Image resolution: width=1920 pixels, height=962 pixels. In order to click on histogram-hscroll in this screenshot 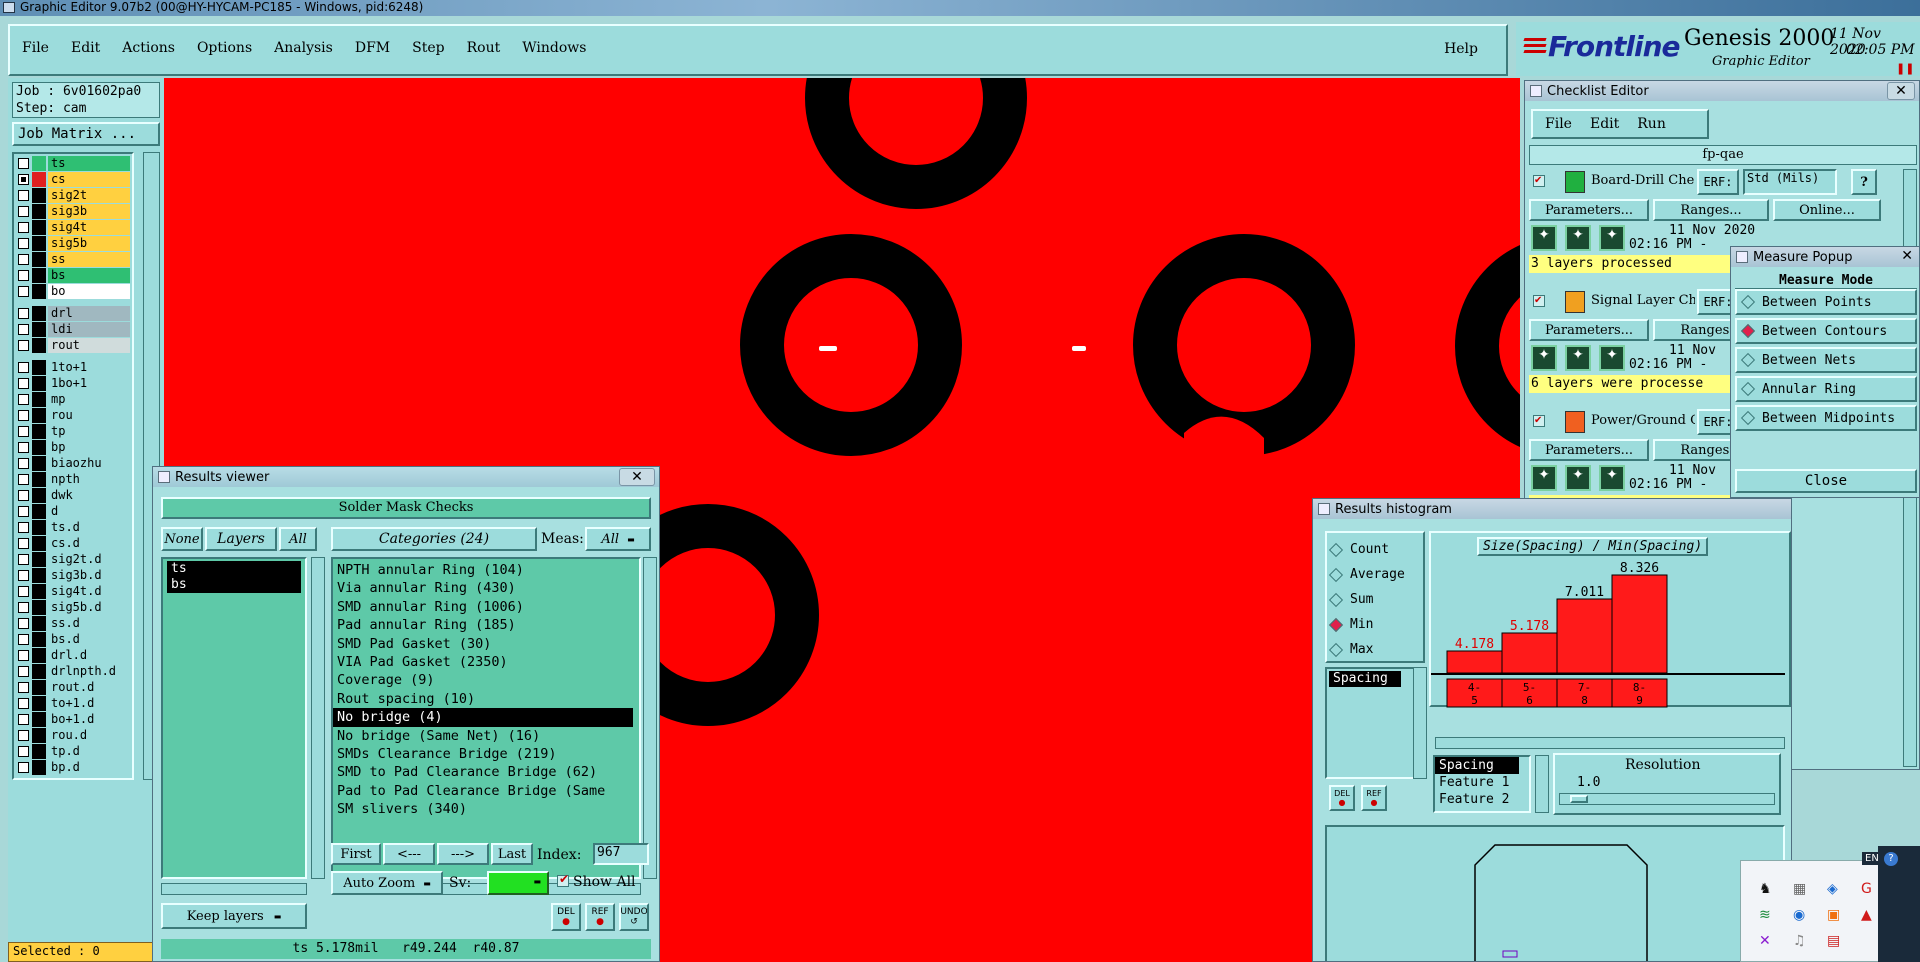, I will do `click(1610, 743)`.